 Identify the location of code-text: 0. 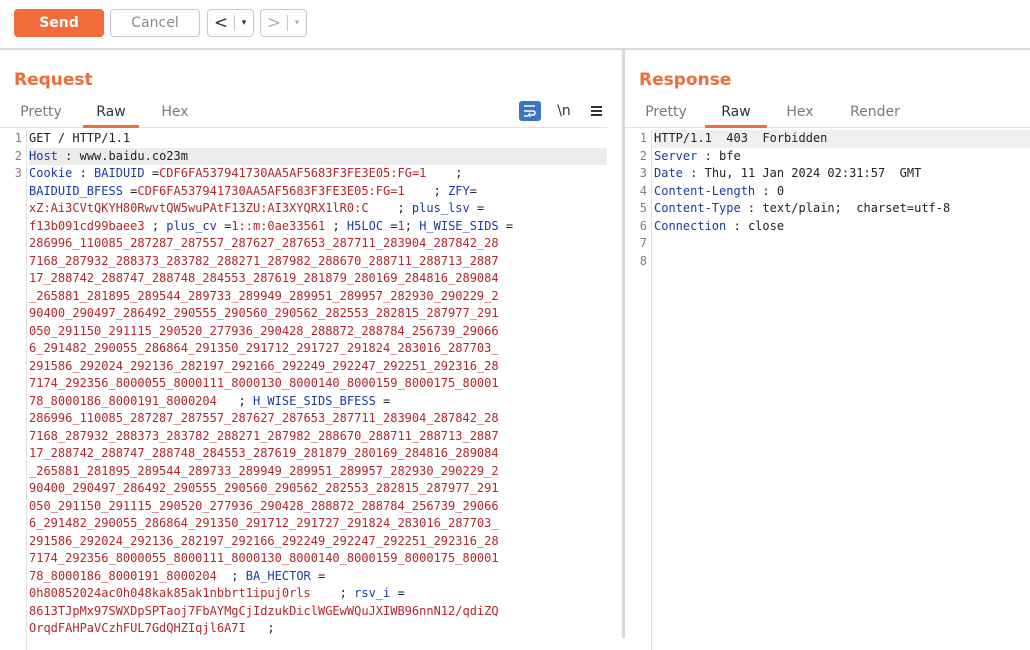
(780, 190).